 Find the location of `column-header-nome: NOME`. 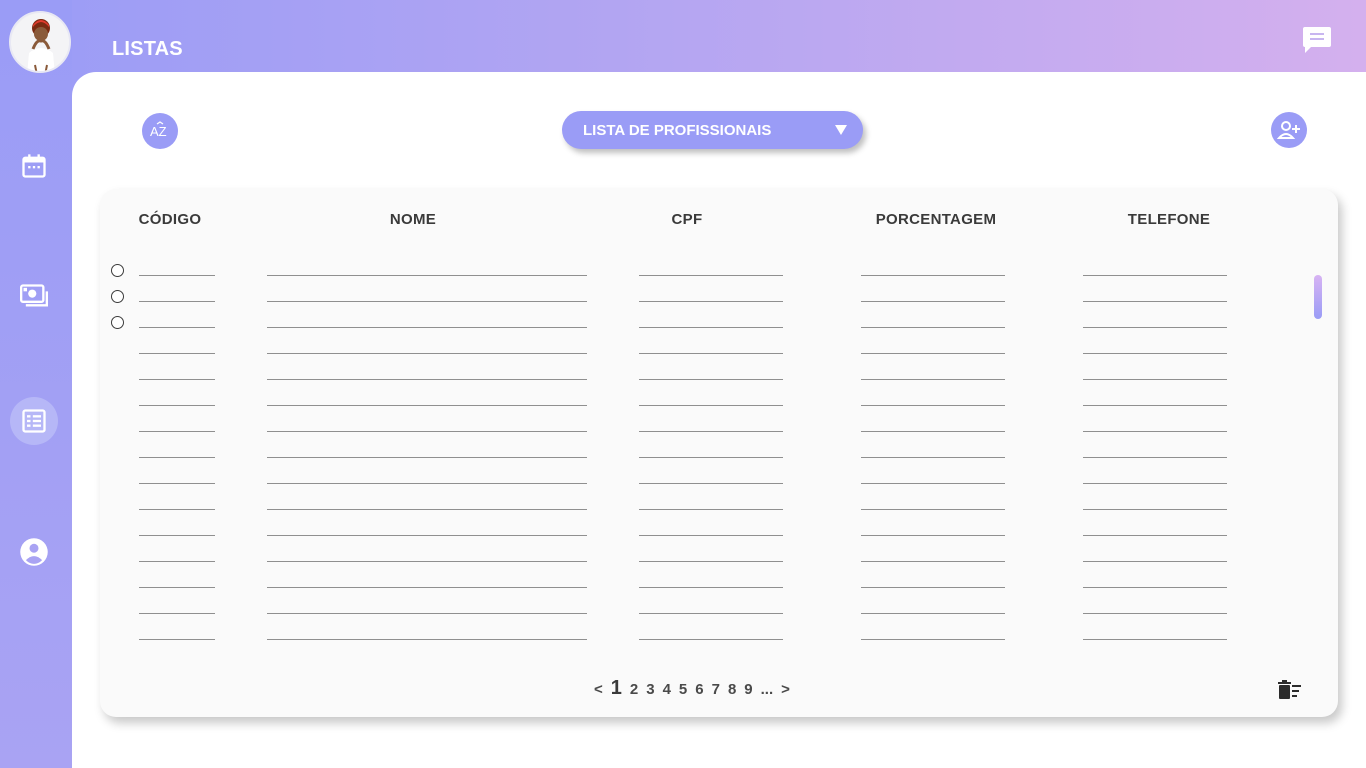

column-header-nome: NOME is located at coordinates (413, 219).